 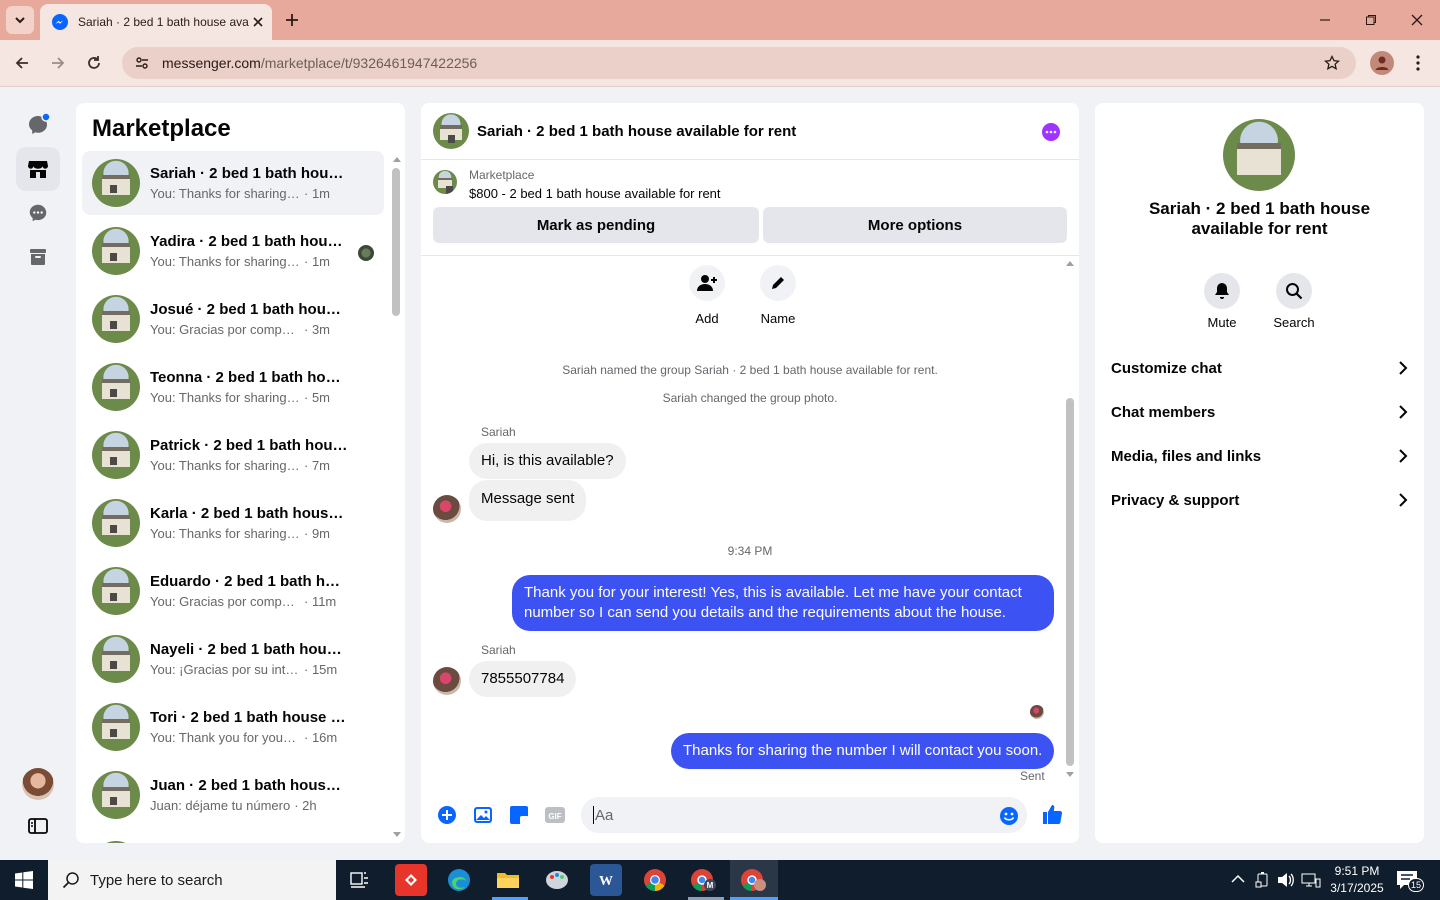 What do you see at coordinates (528, 500) in the screenshot?
I see `incoming-message: Message sent` at bounding box center [528, 500].